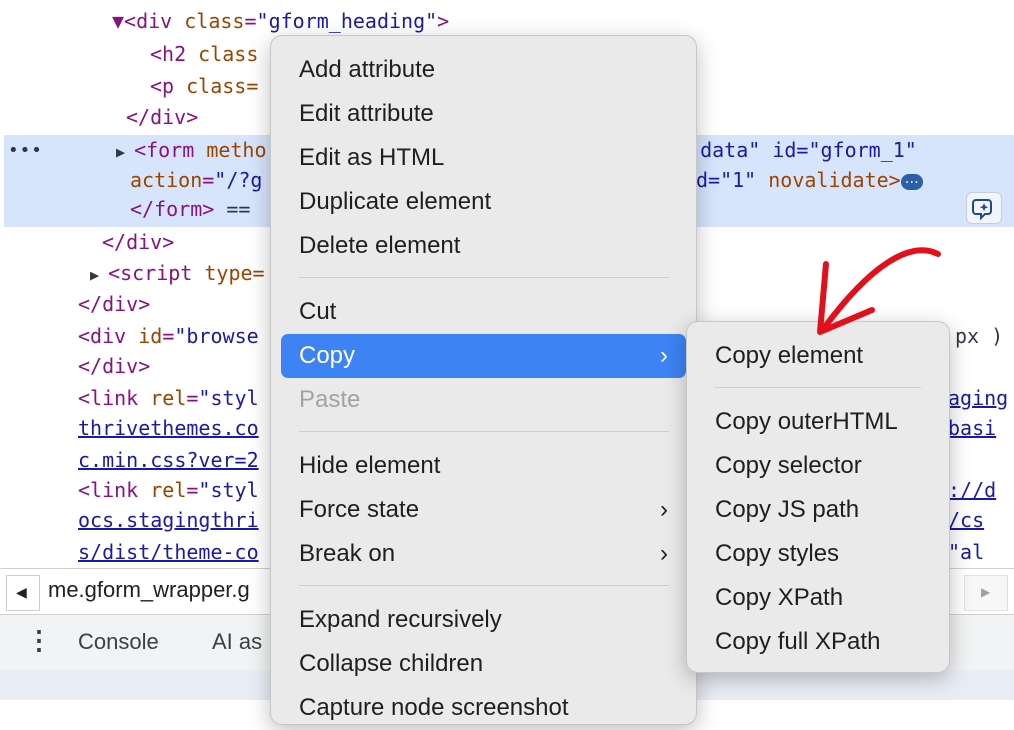  What do you see at coordinates (818, 466) in the screenshot?
I see `submenu-item-copy-selector: Copy selector` at bounding box center [818, 466].